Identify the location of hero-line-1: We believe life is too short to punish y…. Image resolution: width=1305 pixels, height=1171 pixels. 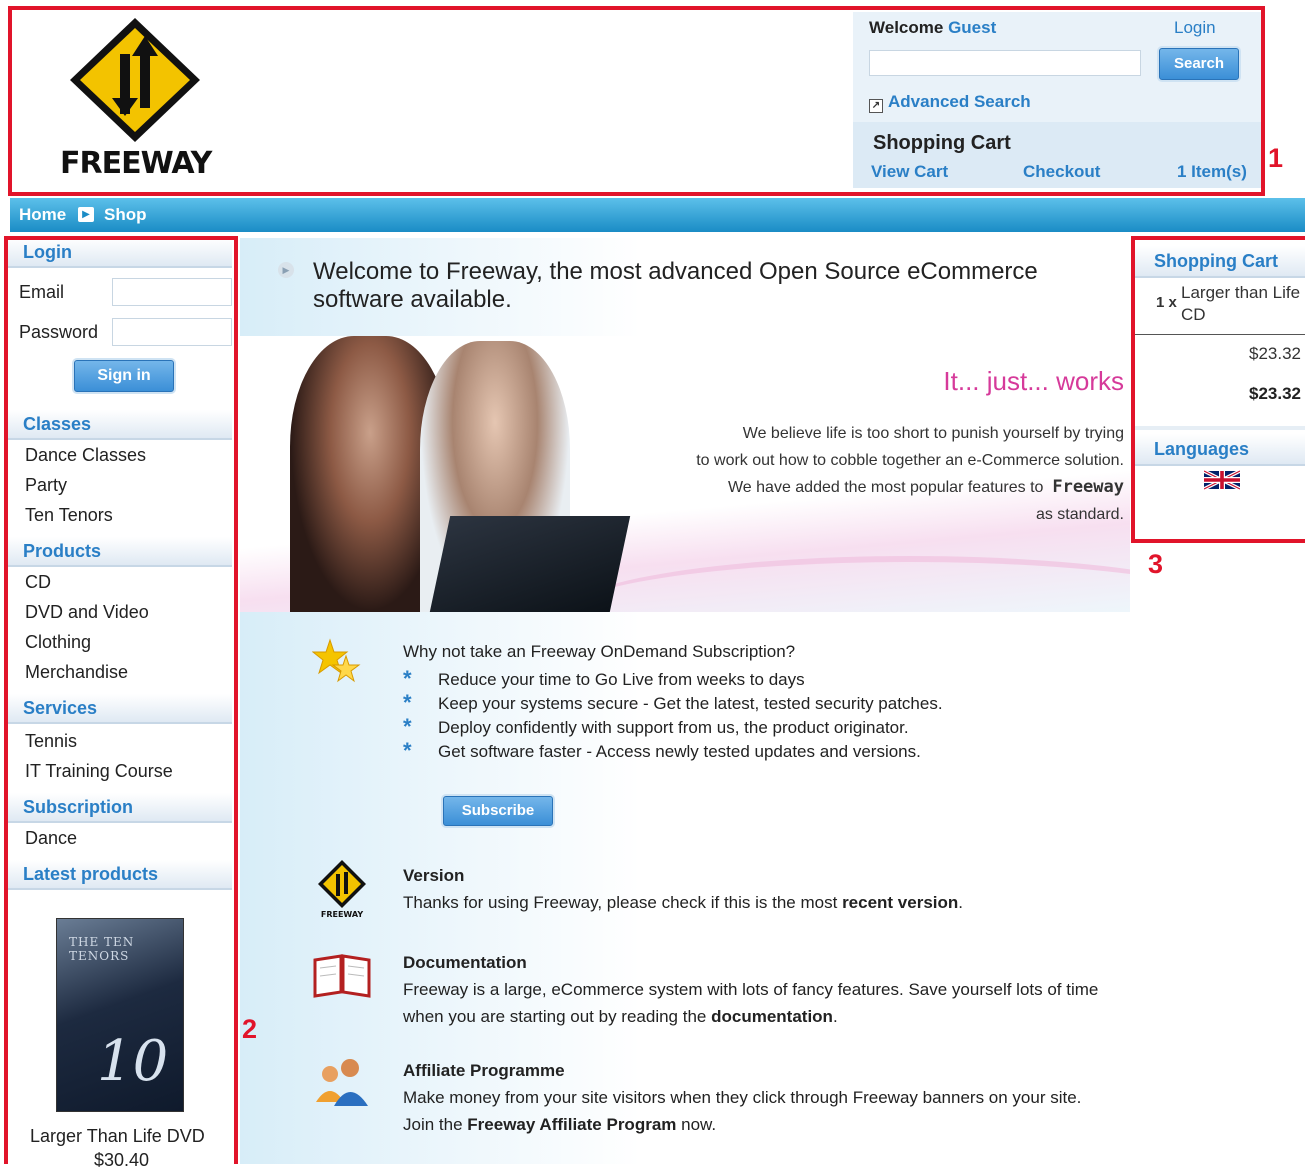
(933, 433).